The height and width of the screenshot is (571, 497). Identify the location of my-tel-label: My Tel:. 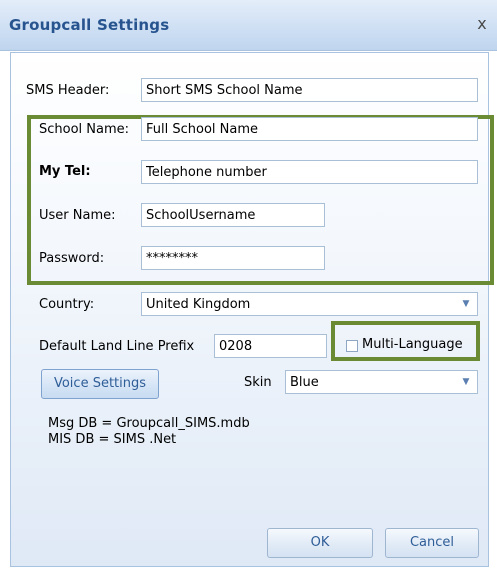
(65, 171).